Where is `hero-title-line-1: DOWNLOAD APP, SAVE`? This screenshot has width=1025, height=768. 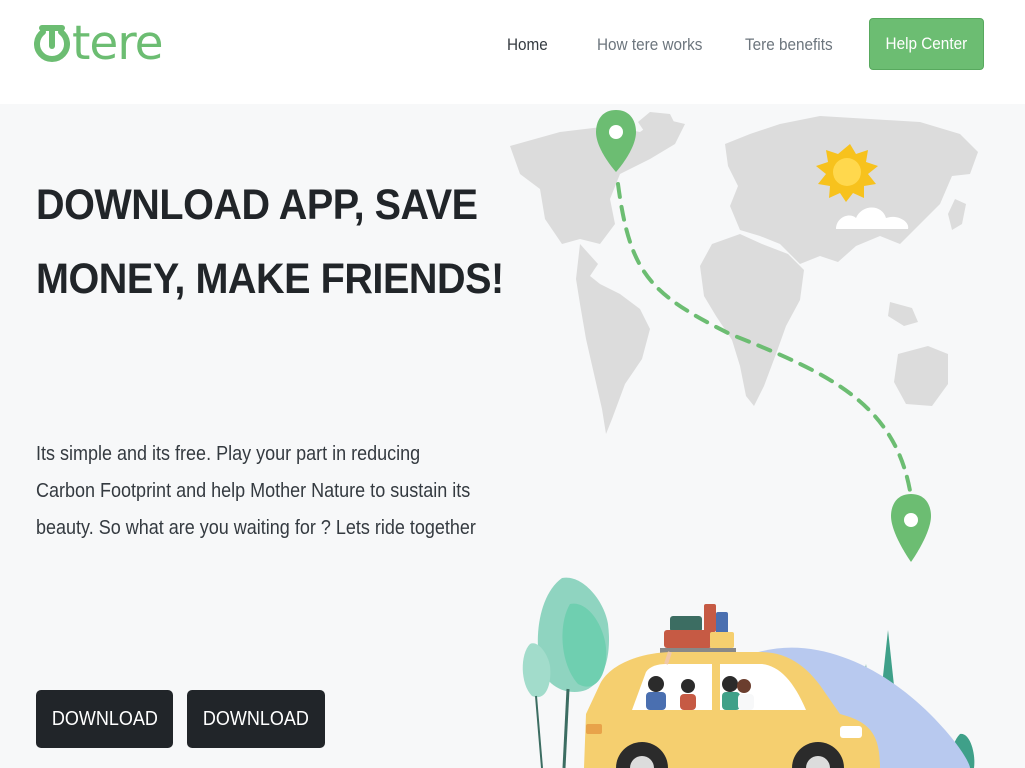
hero-title-line-1: DOWNLOAD APP, SAVE is located at coordinates (257, 205).